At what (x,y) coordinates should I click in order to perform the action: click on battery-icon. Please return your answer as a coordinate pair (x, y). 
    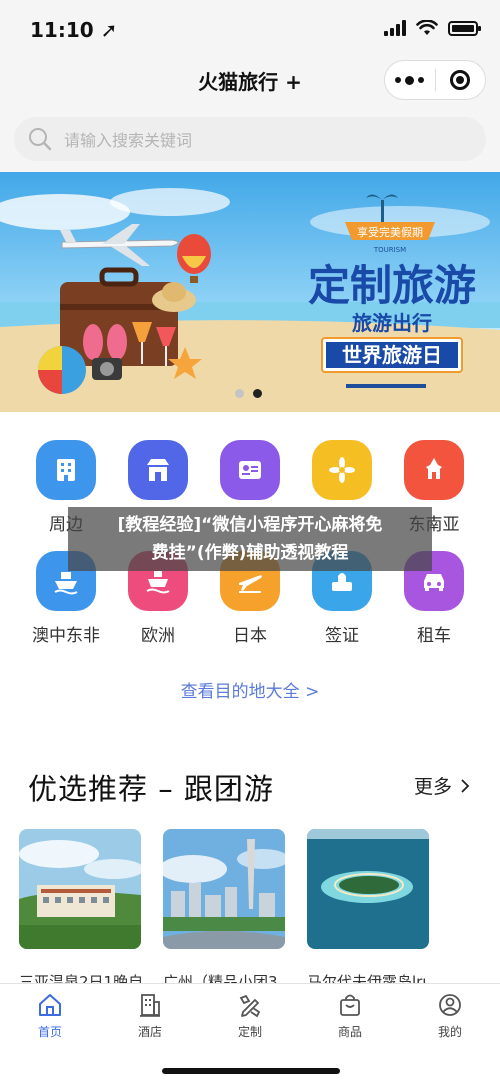
    Looking at the image, I should click on (464, 28).